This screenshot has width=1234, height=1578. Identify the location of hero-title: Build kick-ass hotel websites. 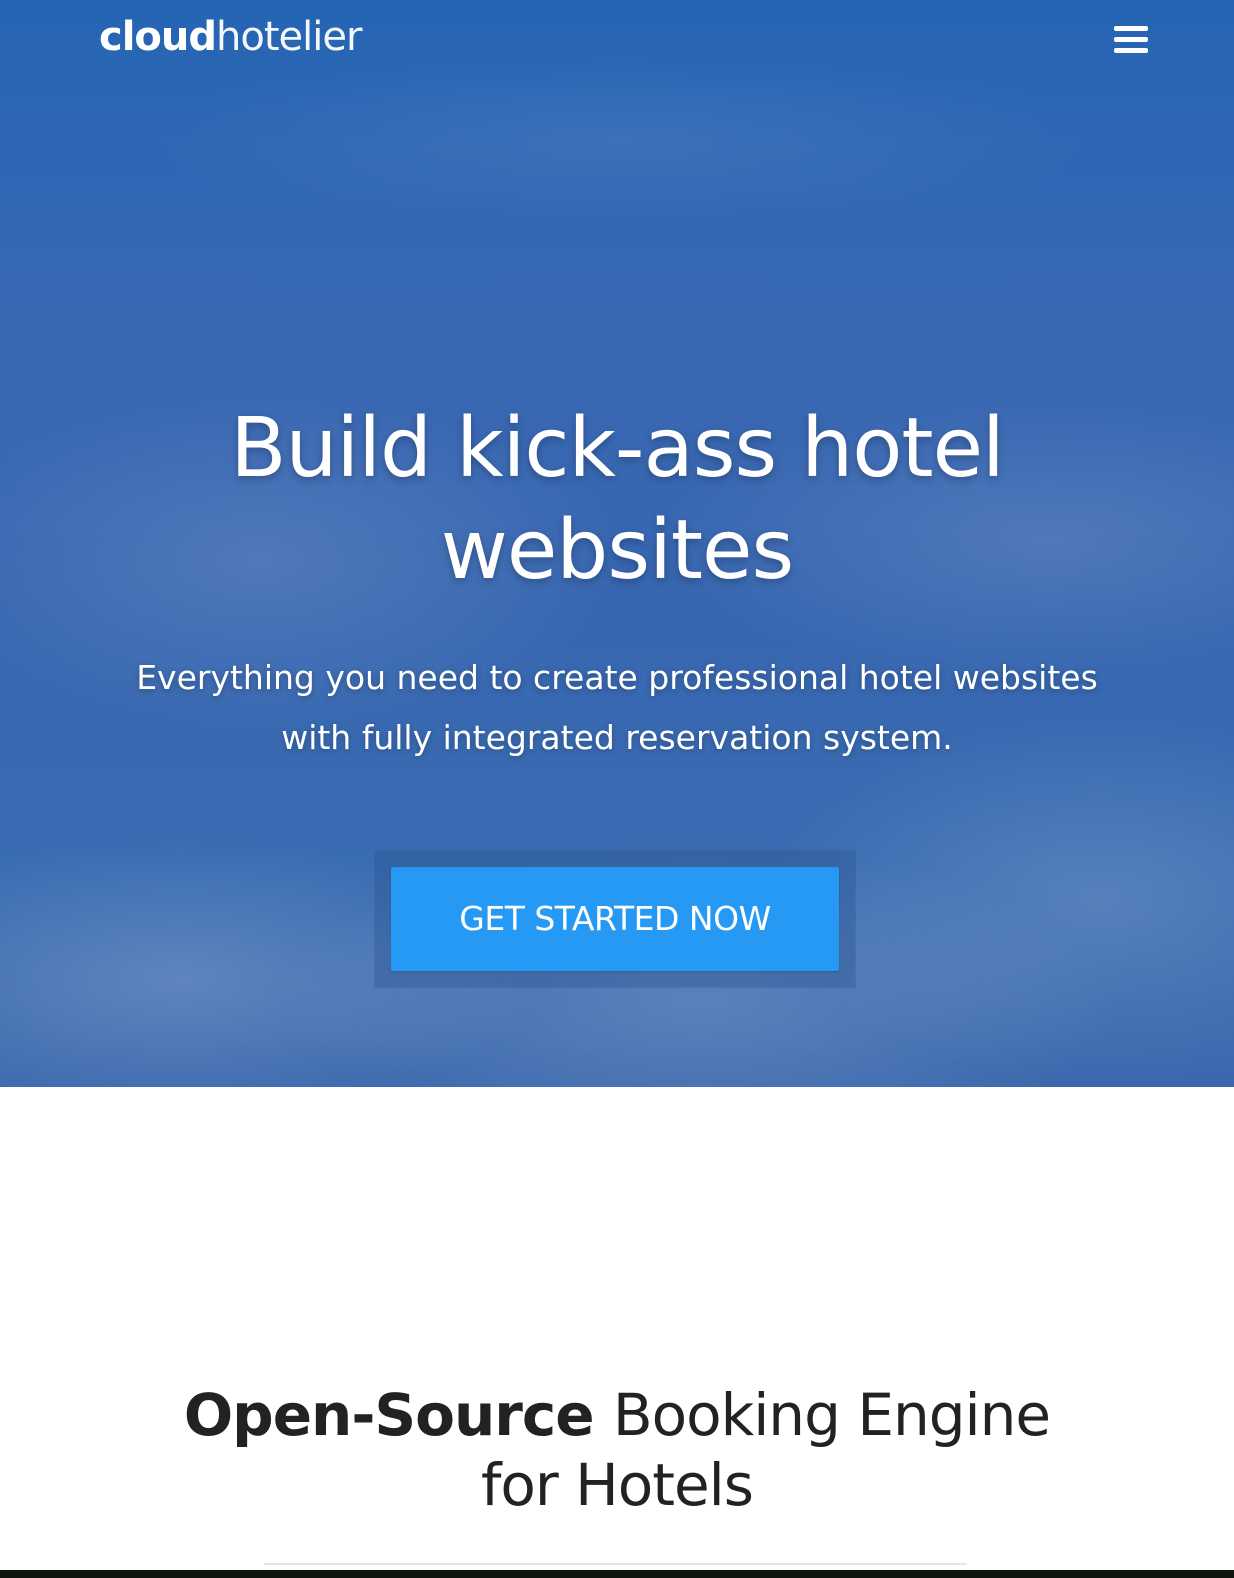
(617, 499).